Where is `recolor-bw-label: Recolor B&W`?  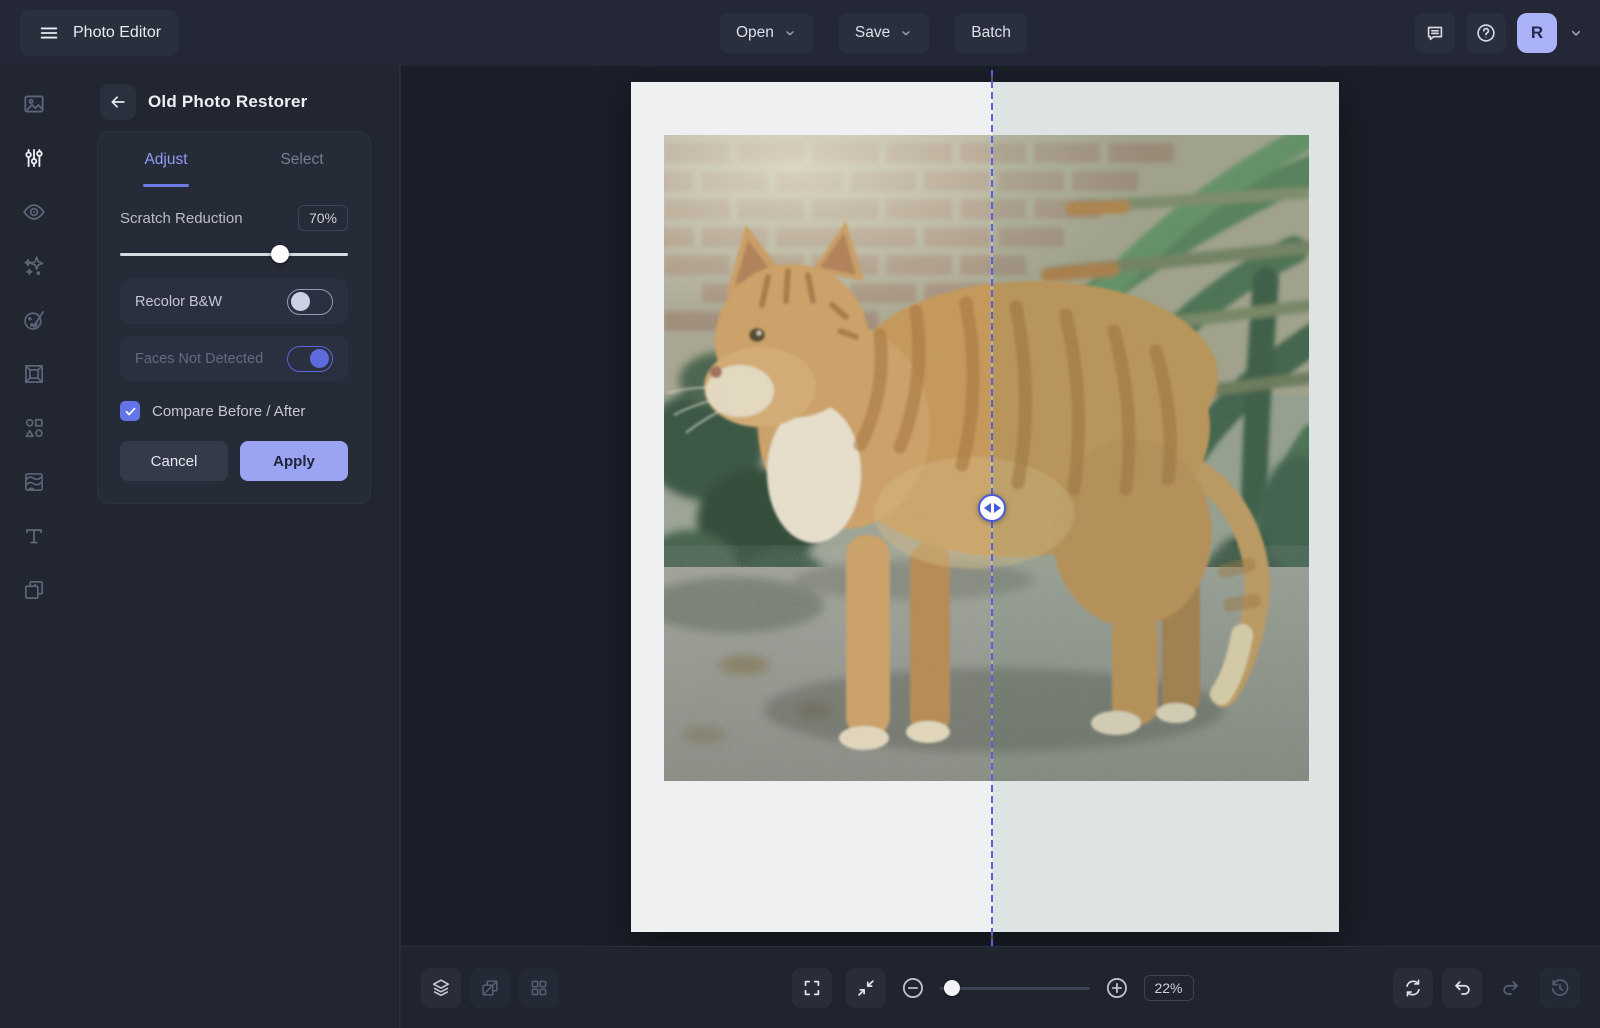
recolor-bw-label: Recolor B&W is located at coordinates (179, 301).